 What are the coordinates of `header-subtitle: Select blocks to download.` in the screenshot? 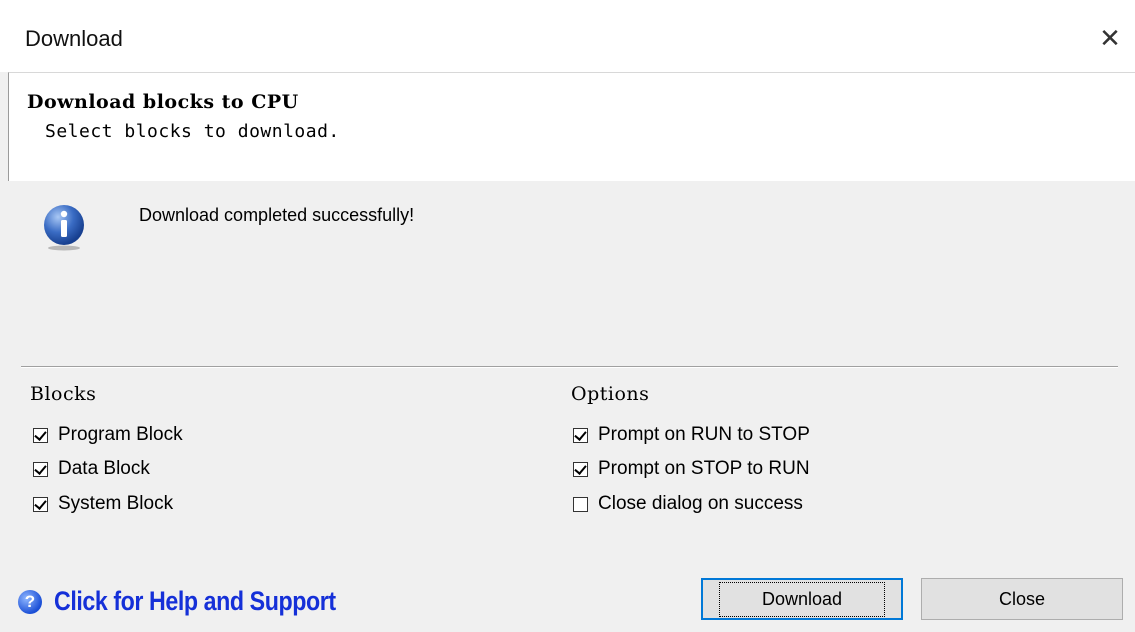 It's located at (192, 131).